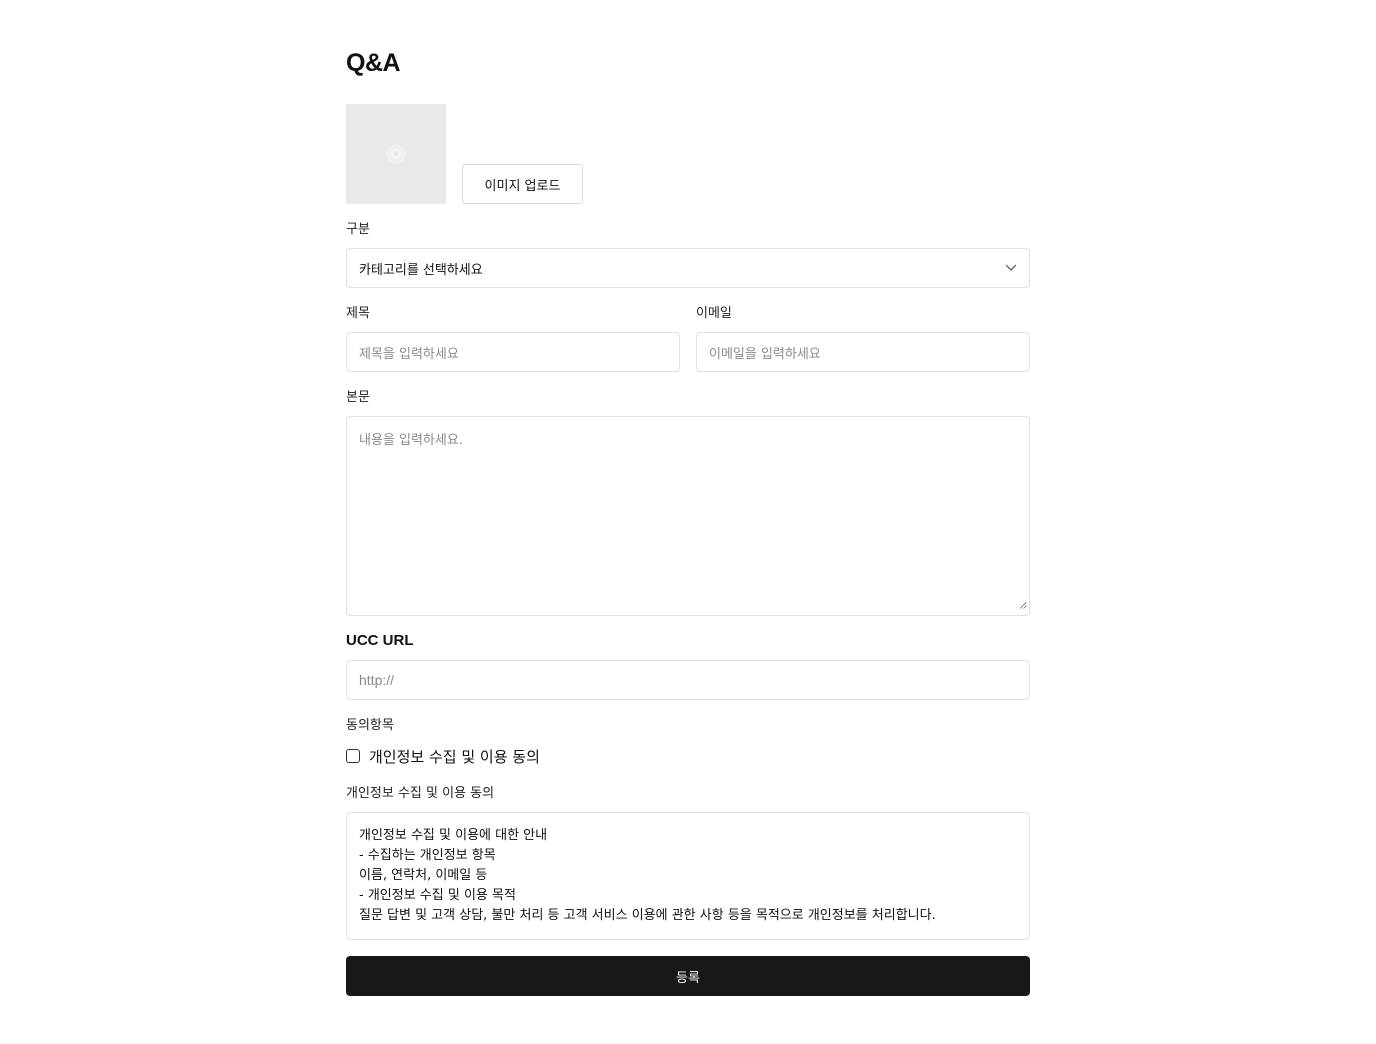 The width and height of the screenshot is (1376, 1044). What do you see at coordinates (358, 313) in the screenshot?
I see `title-label: 제목` at bounding box center [358, 313].